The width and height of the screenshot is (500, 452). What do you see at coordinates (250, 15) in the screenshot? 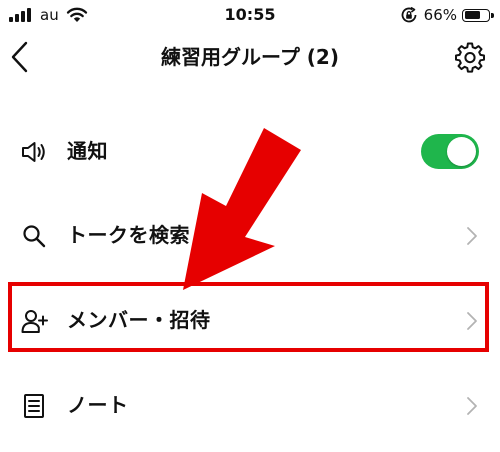
I see `status-bar: au 10:55 66%` at bounding box center [250, 15].